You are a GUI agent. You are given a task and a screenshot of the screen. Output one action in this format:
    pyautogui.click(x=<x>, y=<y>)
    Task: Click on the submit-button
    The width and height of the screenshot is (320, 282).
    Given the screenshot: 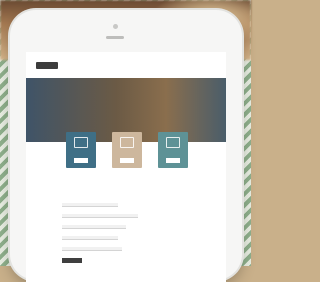 What is the action you would take?
    pyautogui.click(x=72, y=260)
    